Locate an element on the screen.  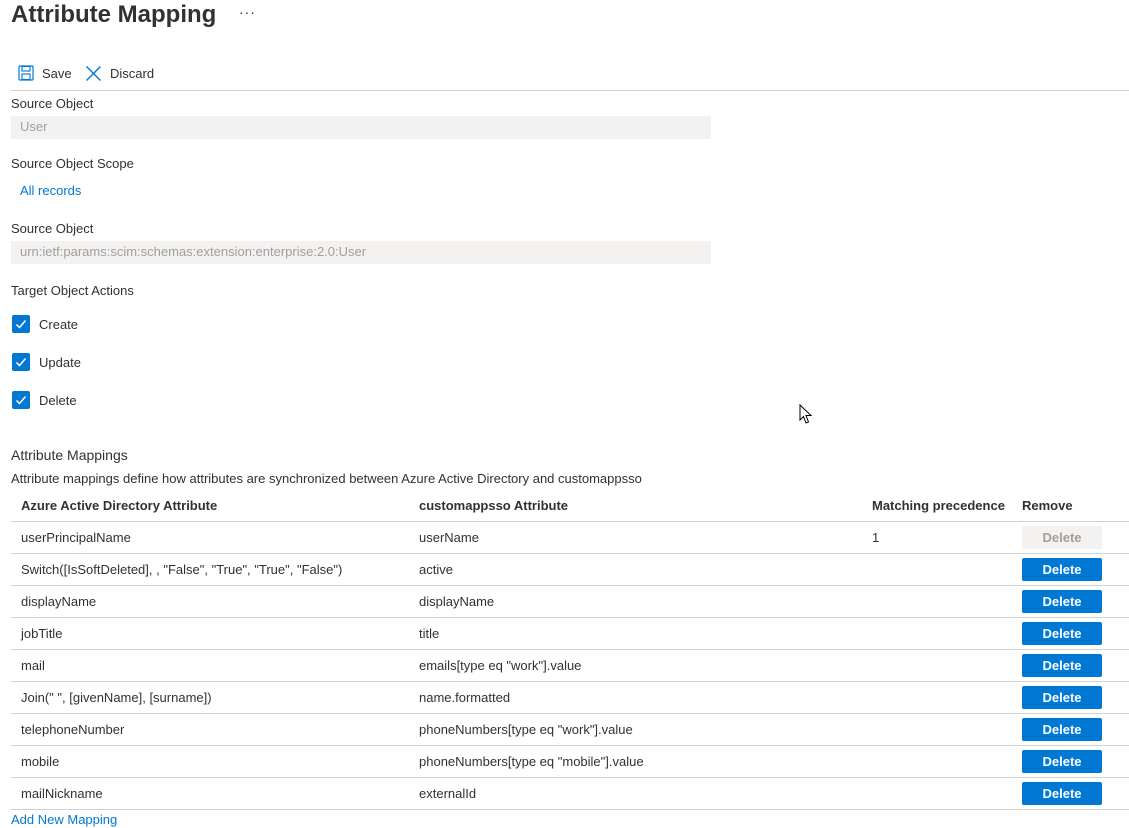
target-attribute-cell: name.formatted is located at coordinates (635, 697).